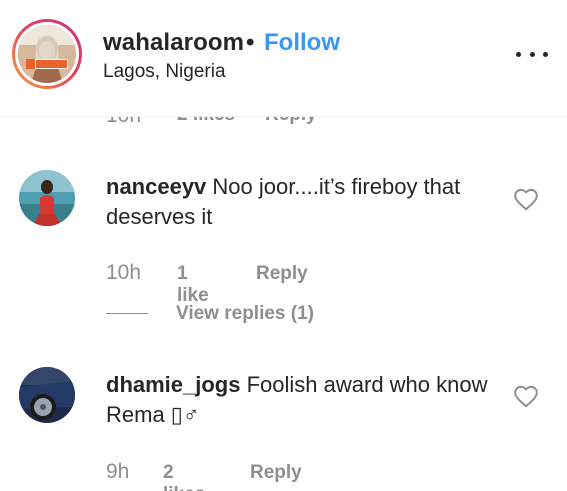 The image size is (567, 491). I want to click on post-location: Lagos, Nigeria, so click(164, 72).